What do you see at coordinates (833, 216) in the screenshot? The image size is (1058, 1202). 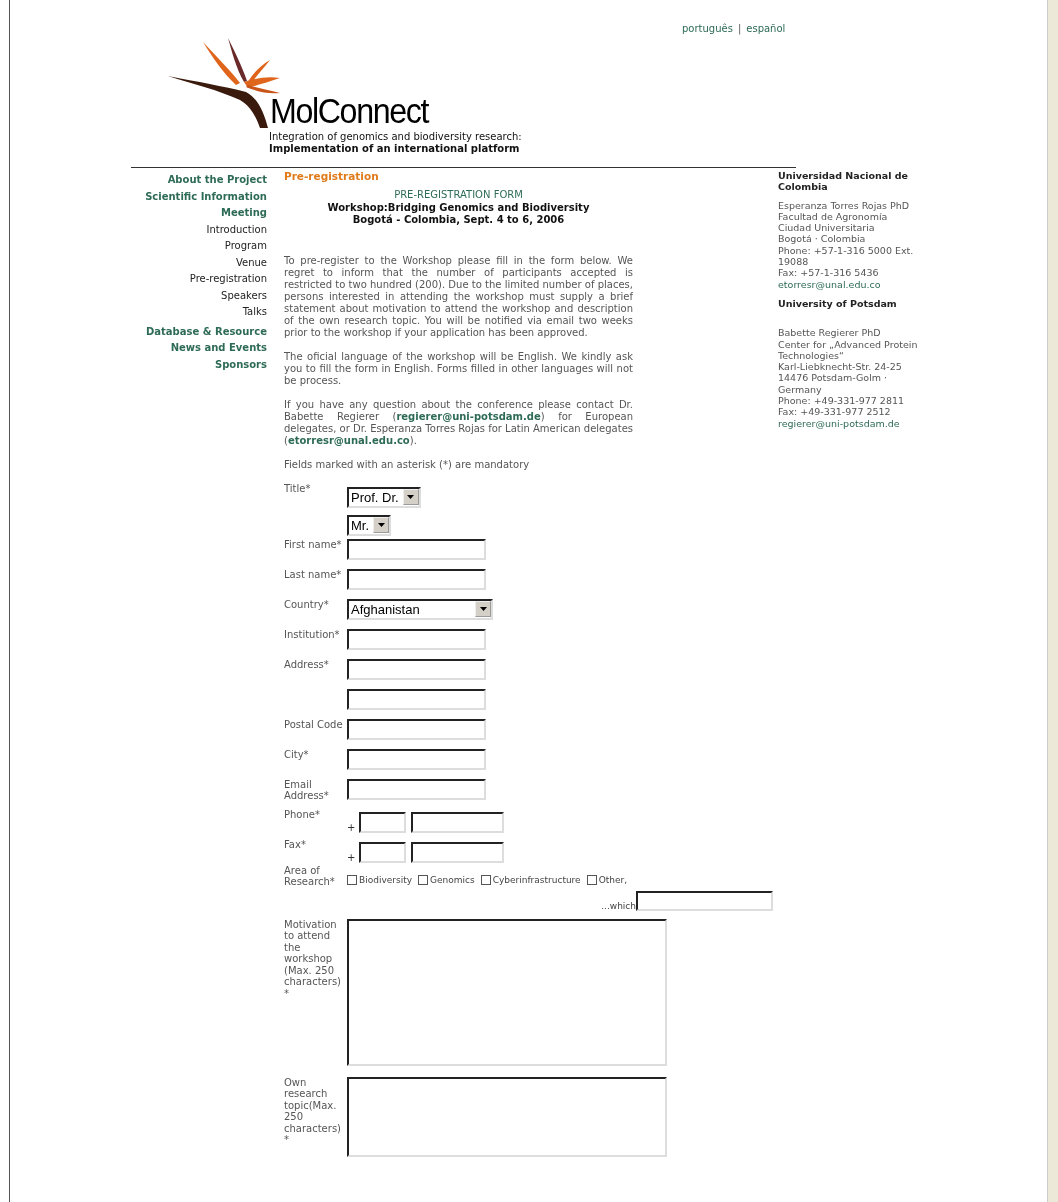 I see `contact-line: Facultad de Agronomía` at bounding box center [833, 216].